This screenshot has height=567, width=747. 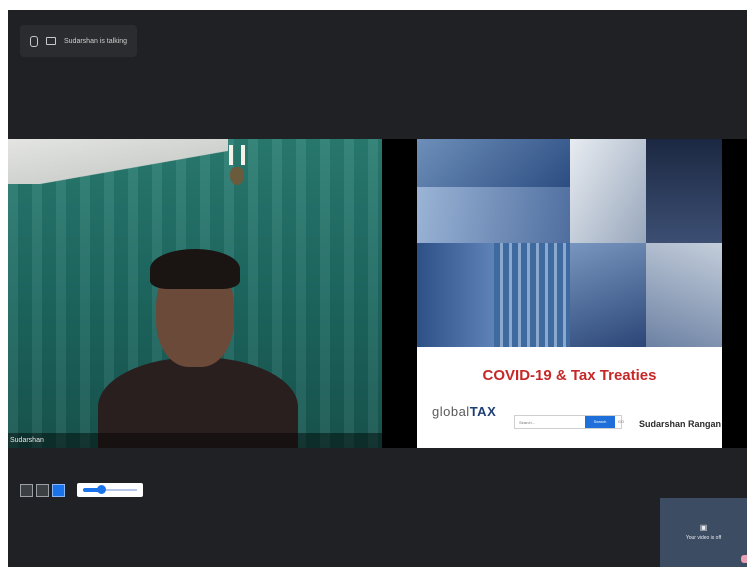 I want to click on zoom-slider, so click(x=110, y=490).